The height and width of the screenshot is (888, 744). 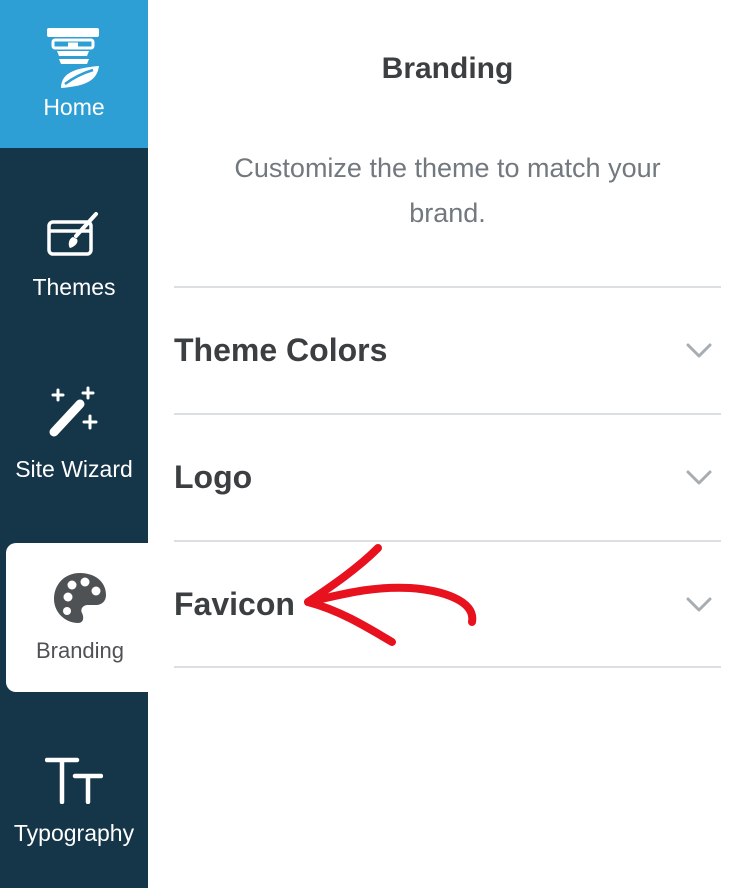 What do you see at coordinates (447, 68) in the screenshot?
I see `page-title: Branding` at bounding box center [447, 68].